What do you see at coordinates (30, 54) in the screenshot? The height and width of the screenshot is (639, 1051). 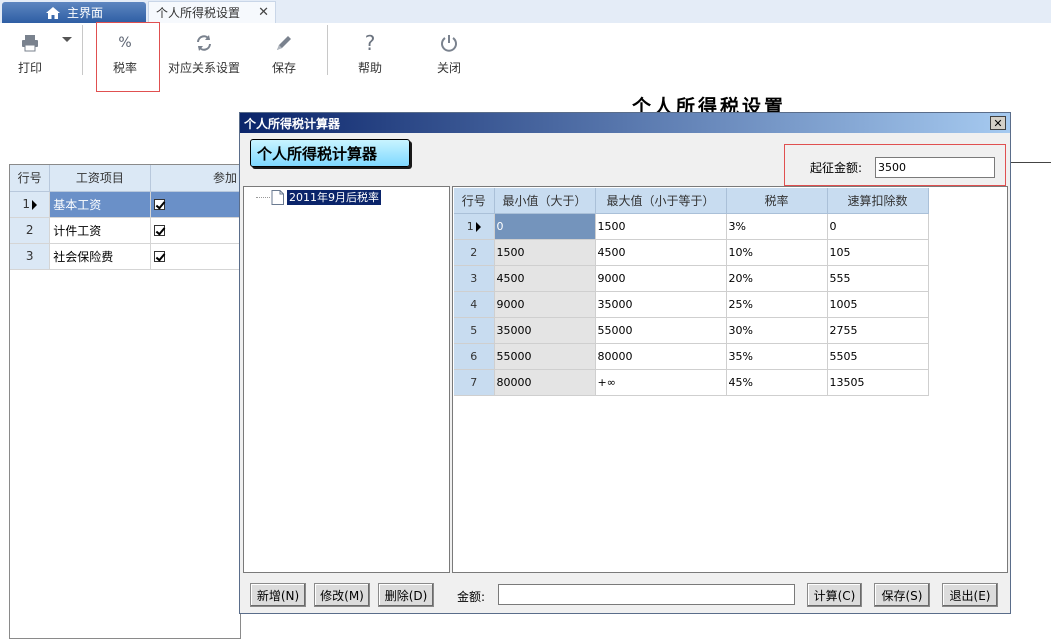 I see `print-button: 打印` at bounding box center [30, 54].